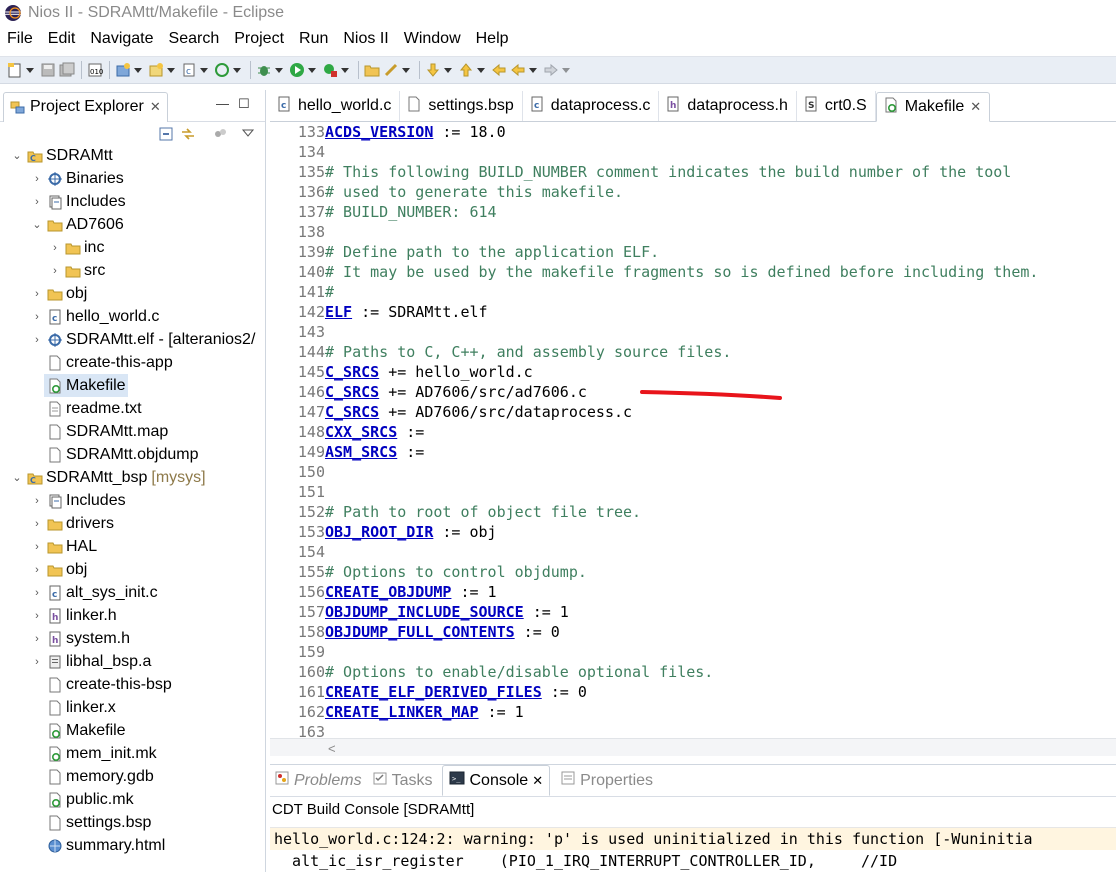 Image resolution: width=1116 pixels, height=872 pixels. I want to click on tab-project-explorer: Project Explorer ✕, so click(85, 106).